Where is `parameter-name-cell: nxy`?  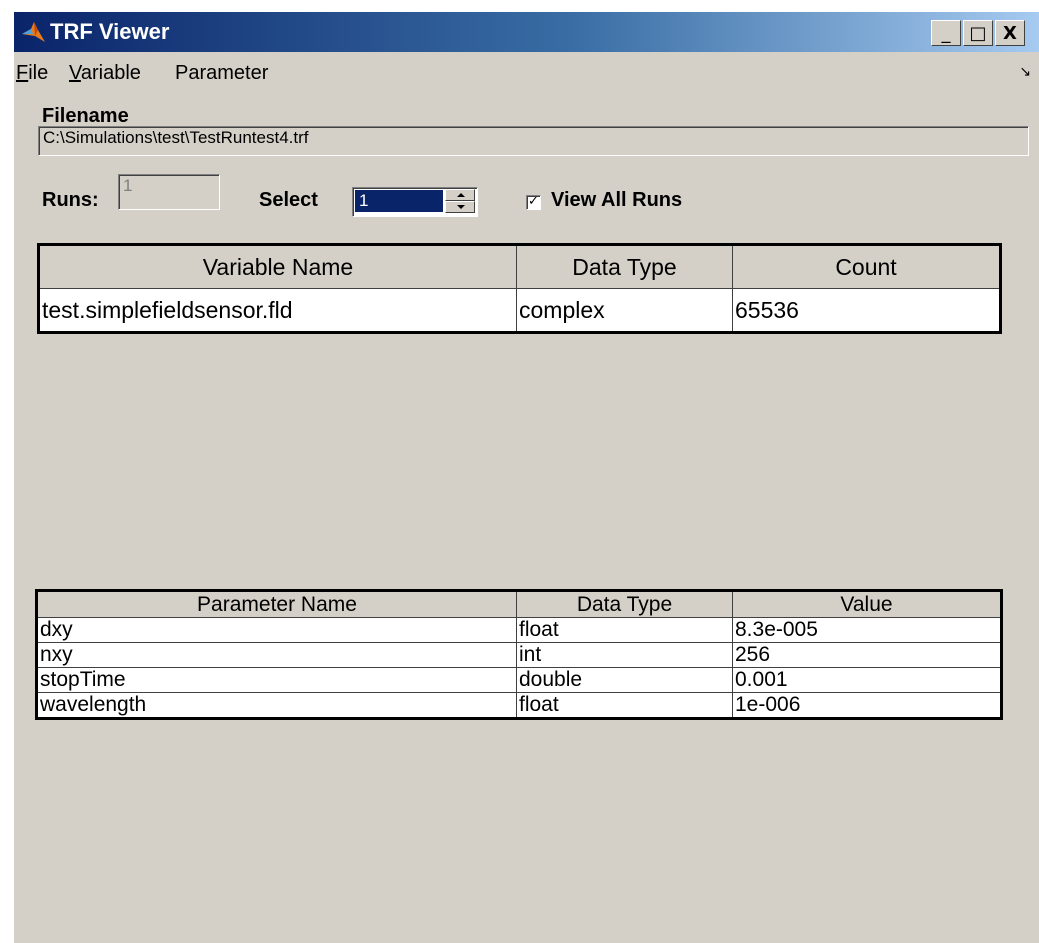 parameter-name-cell: nxy is located at coordinates (276, 655).